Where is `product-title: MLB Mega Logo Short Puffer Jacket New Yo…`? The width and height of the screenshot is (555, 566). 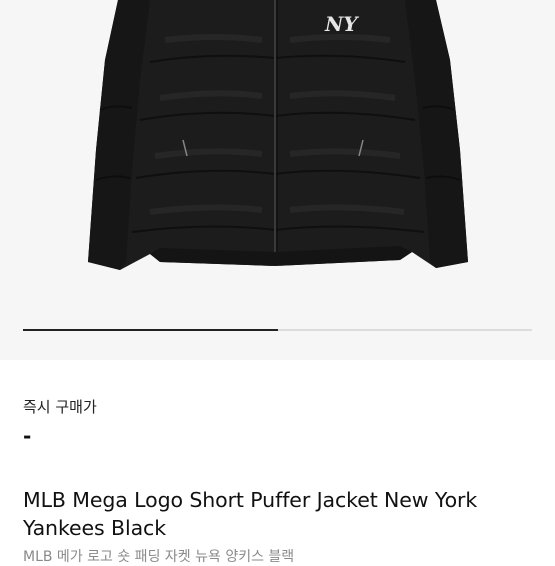 product-title: MLB Mega Logo Short Puffer Jacket New Yo… is located at coordinates (250, 514).